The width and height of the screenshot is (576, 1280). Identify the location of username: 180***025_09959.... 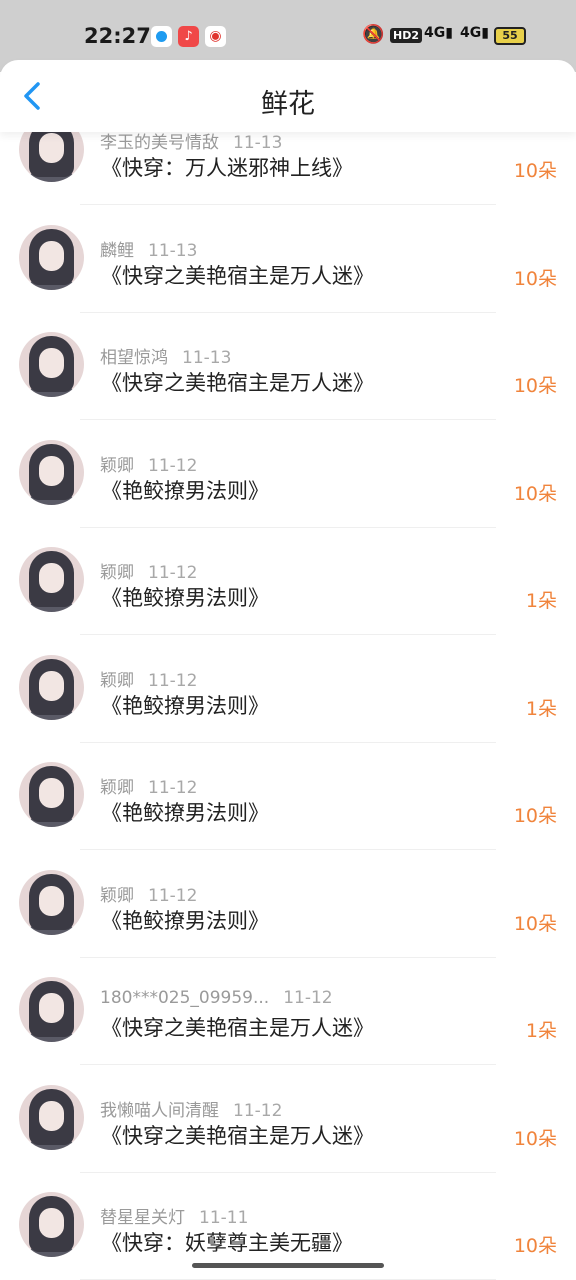
(185, 998).